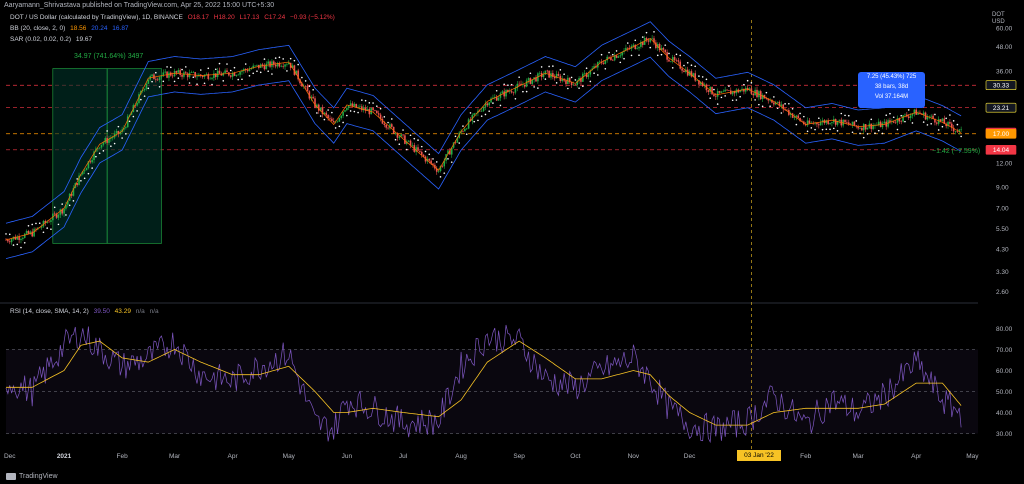 This screenshot has height=484, width=1024. I want to click on info-line-1: 7.25 (45.43%) 725, so click(891, 77).